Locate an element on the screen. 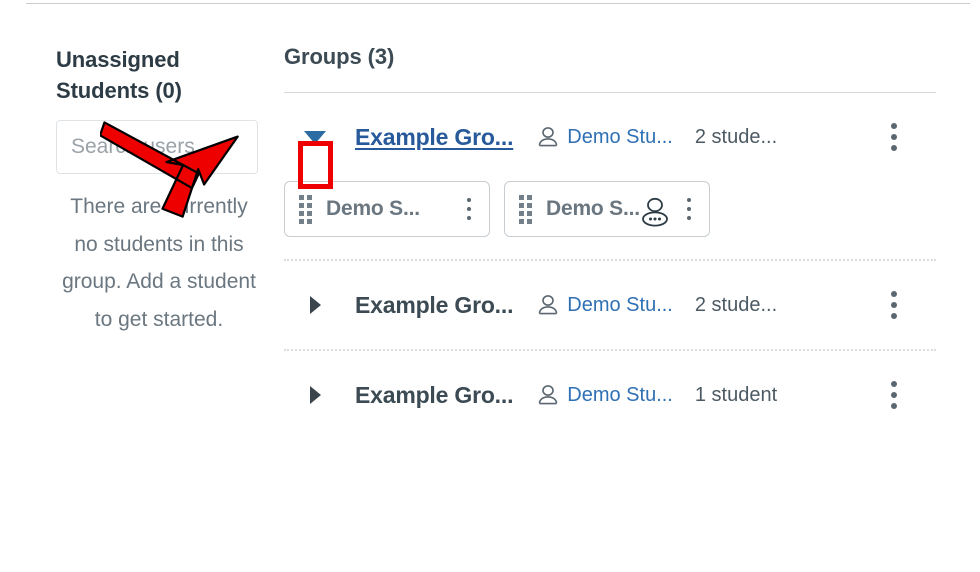  group-student-count: 1 student is located at coordinates (736, 394).